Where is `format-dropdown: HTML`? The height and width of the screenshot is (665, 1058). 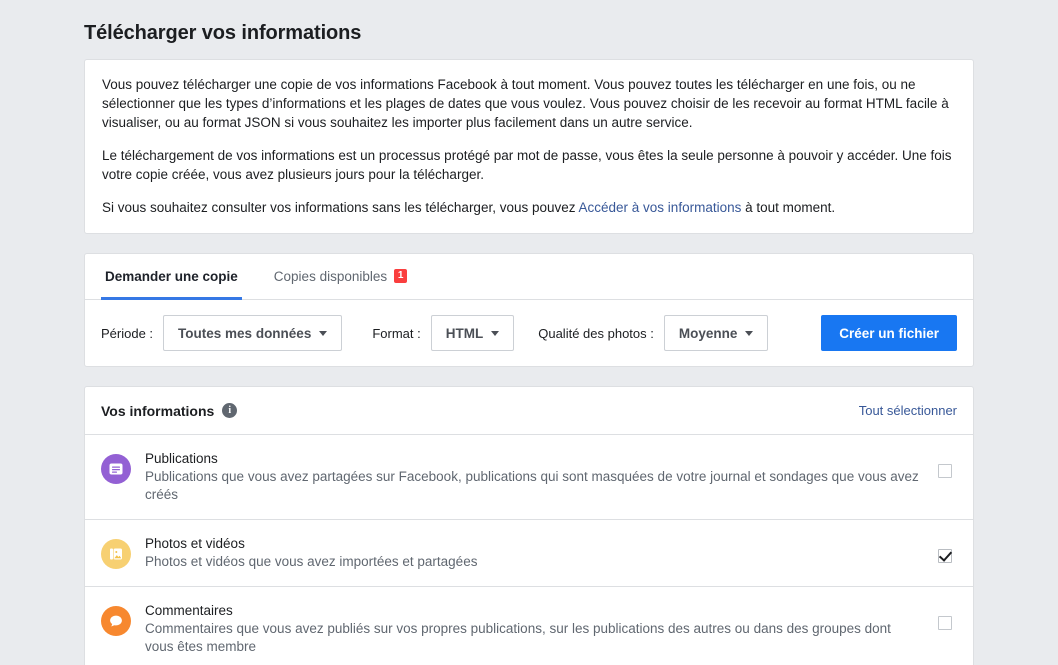
format-dropdown: HTML is located at coordinates (472, 333).